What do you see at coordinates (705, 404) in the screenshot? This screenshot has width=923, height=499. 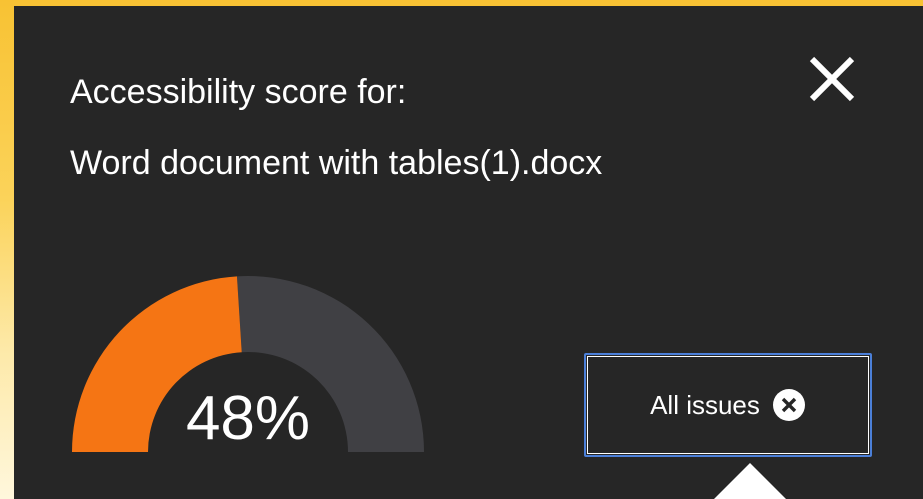 I see `all-issues-label: All issues` at bounding box center [705, 404].